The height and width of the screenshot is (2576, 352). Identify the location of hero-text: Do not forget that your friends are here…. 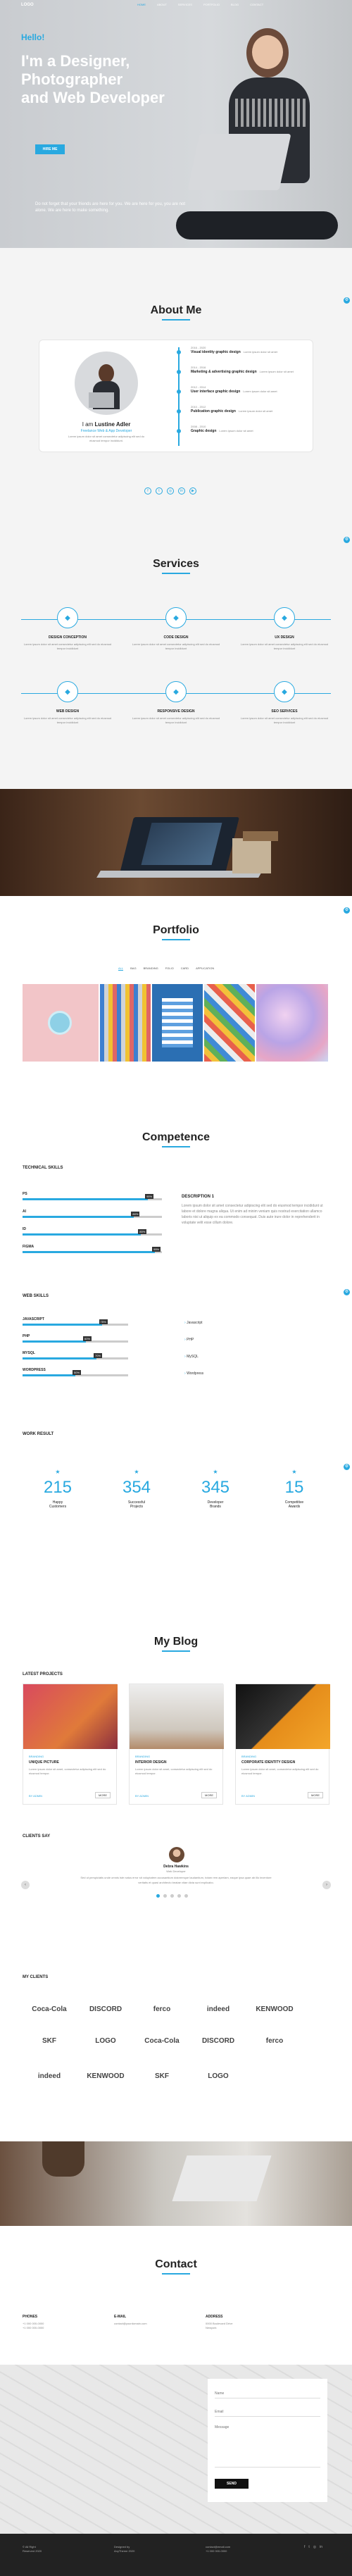
(110, 207).